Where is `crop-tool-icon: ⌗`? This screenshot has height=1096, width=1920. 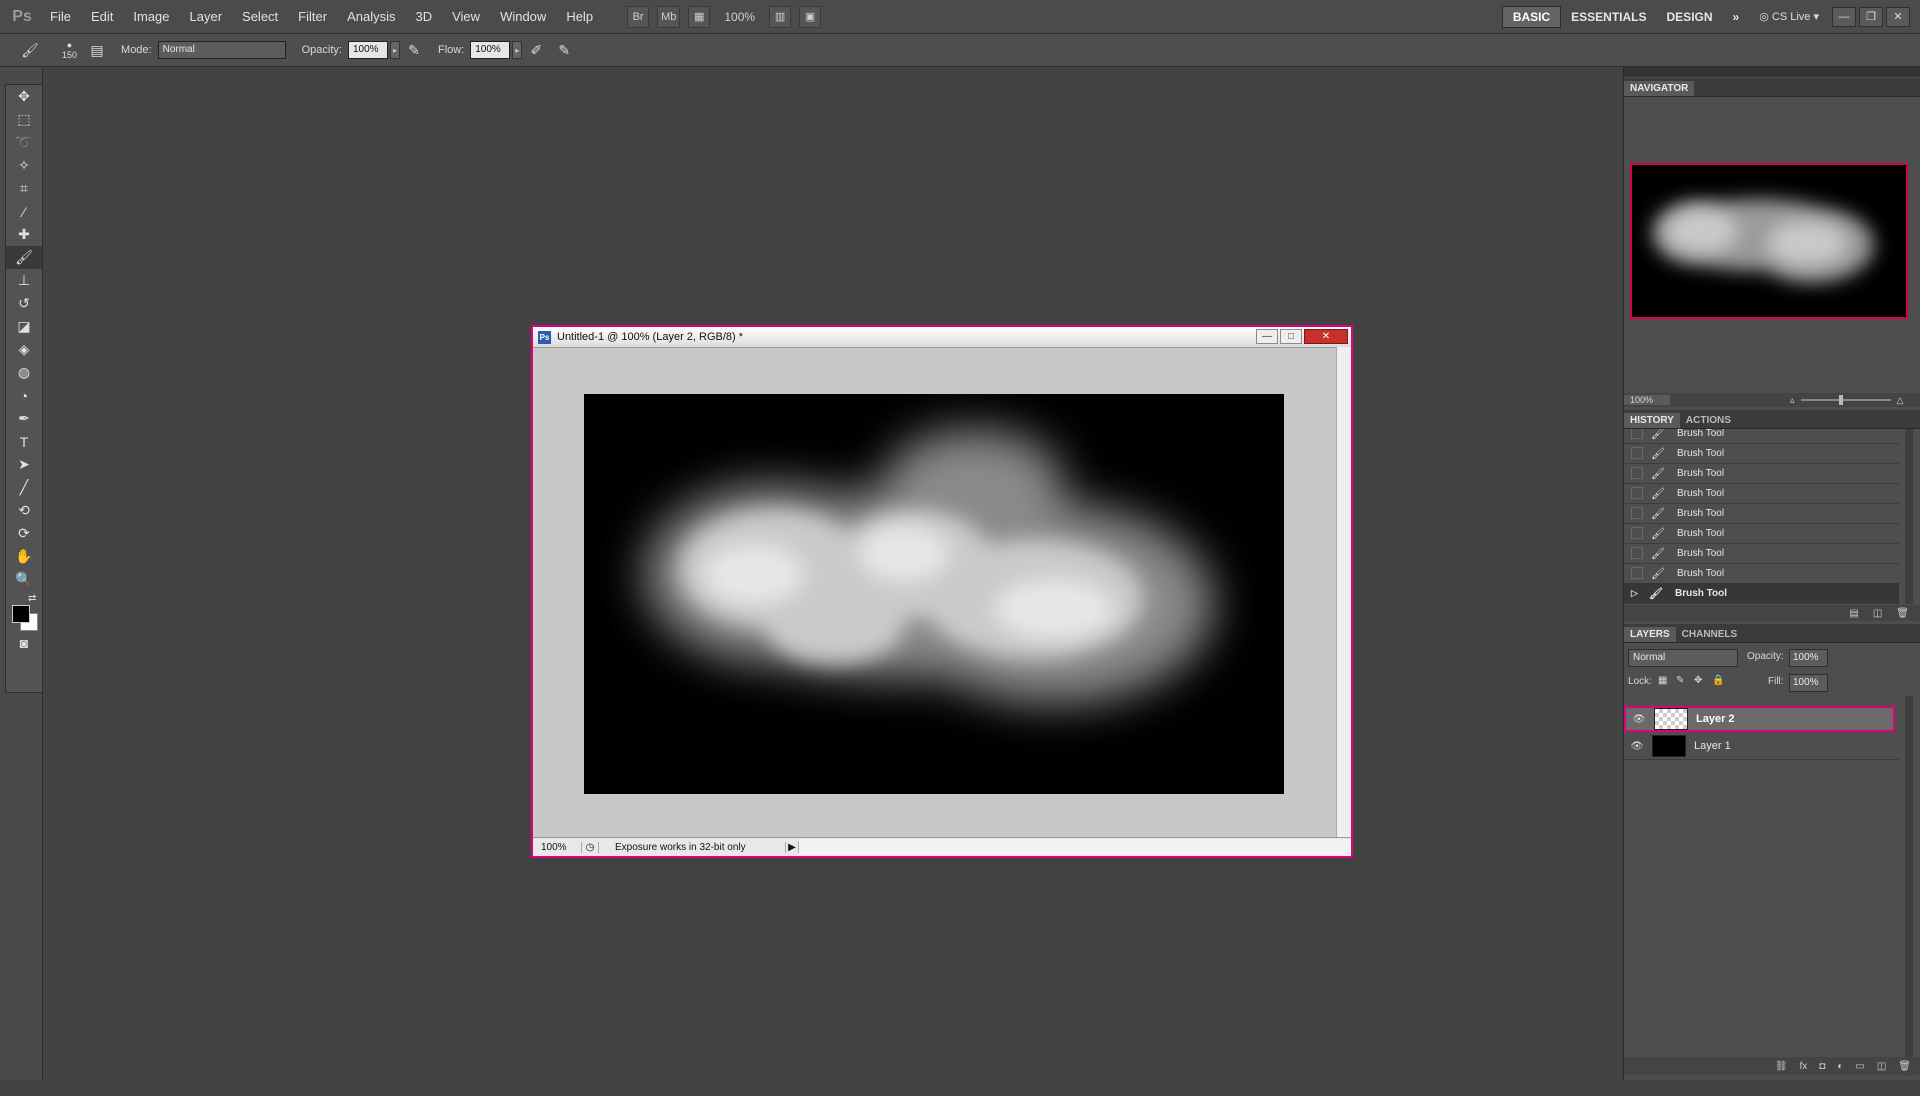
crop-tool-icon: ⌗ is located at coordinates (24, 188).